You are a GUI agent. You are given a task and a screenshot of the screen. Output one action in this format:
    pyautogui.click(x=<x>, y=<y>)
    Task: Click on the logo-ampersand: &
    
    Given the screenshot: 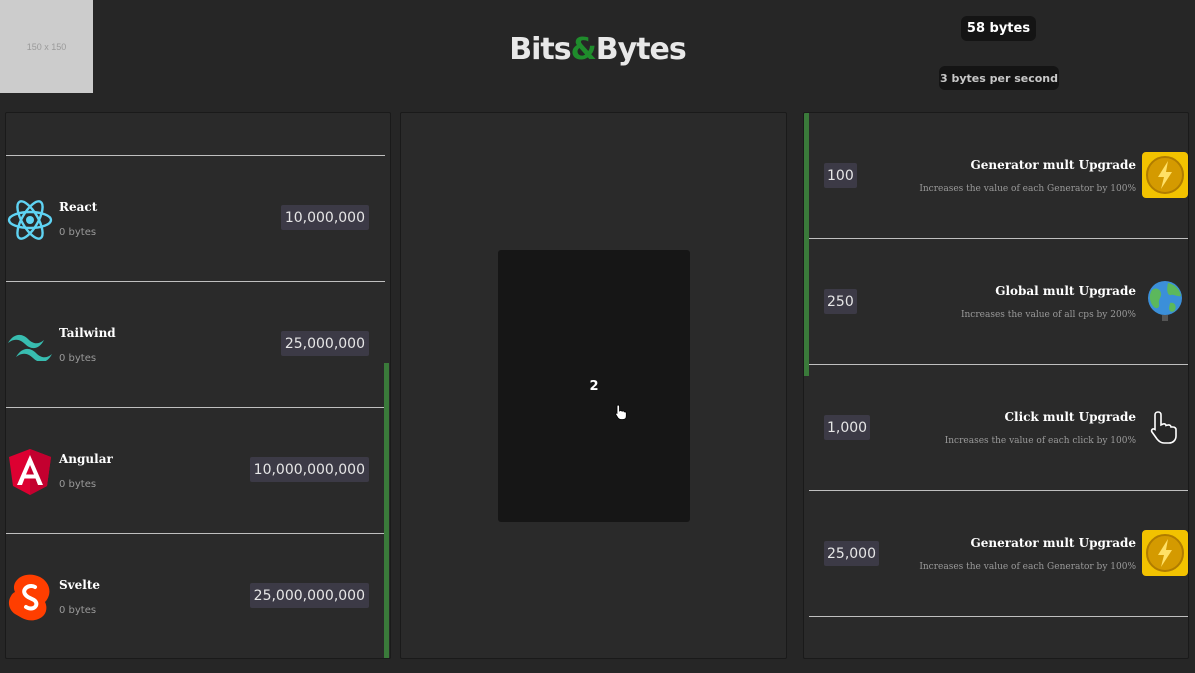 What is the action you would take?
    pyautogui.click(x=583, y=49)
    